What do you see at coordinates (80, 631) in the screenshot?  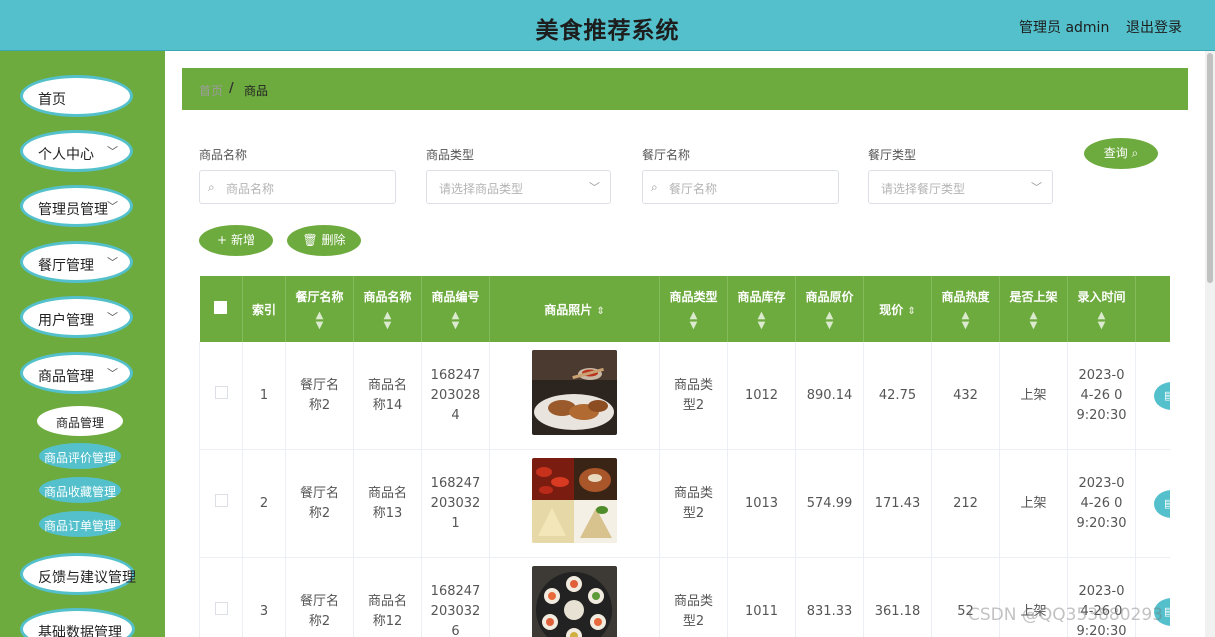 I see `sidebar-item-label: 基础数据管理` at bounding box center [80, 631].